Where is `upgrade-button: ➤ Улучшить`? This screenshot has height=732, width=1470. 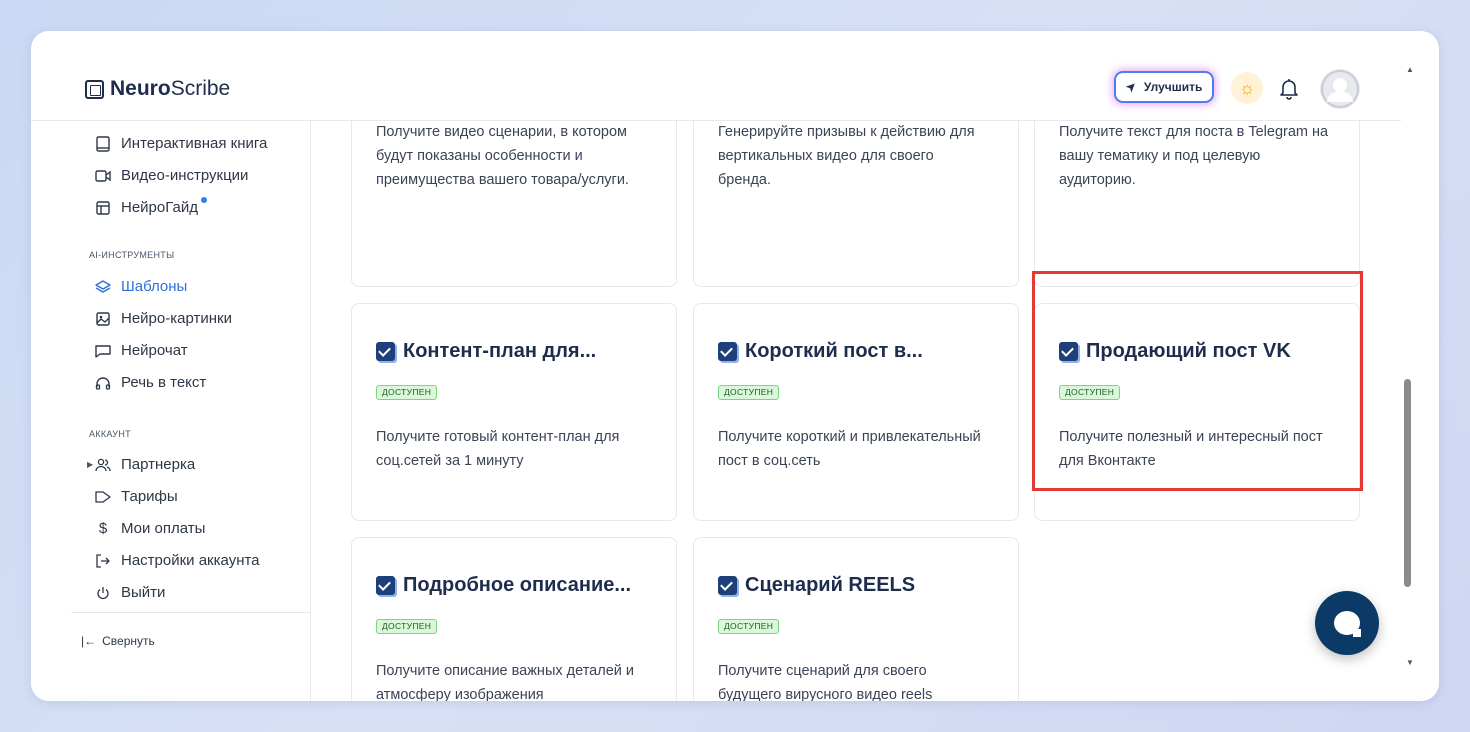 upgrade-button: ➤ Улучшить is located at coordinates (1164, 87).